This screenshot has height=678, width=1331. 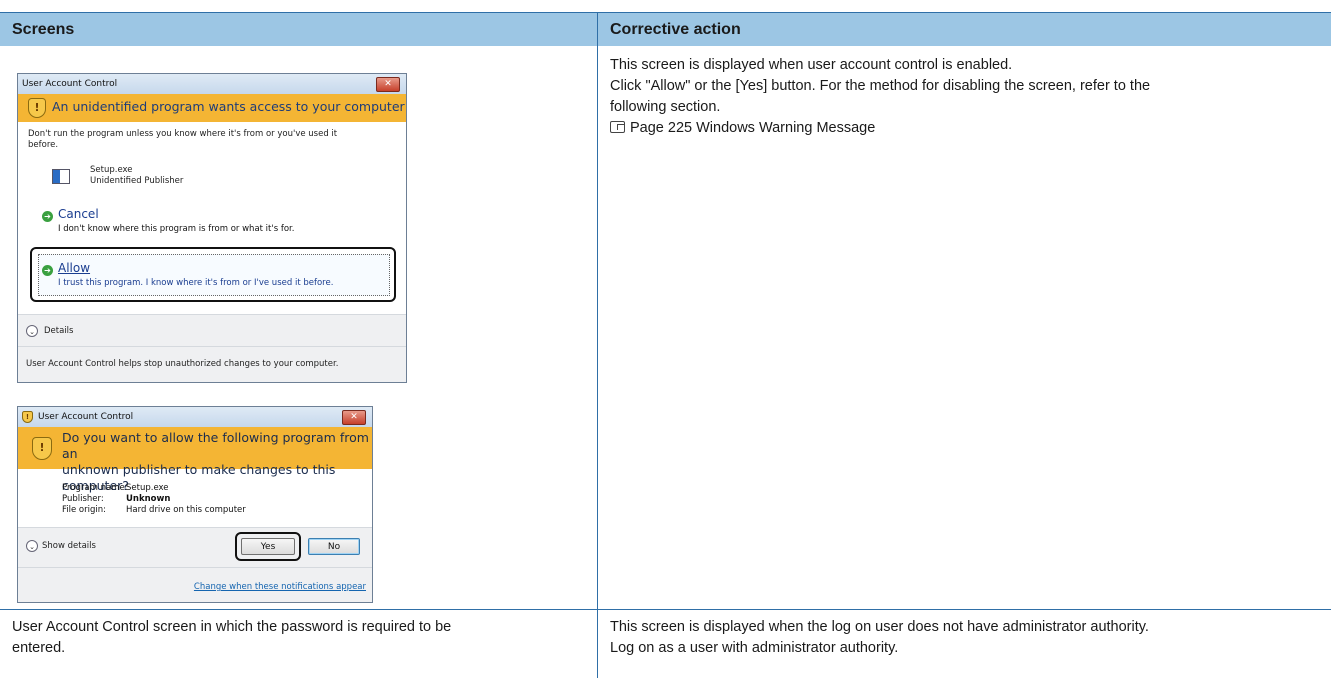 What do you see at coordinates (212, 314) in the screenshot?
I see `dialog1-separator` at bounding box center [212, 314].